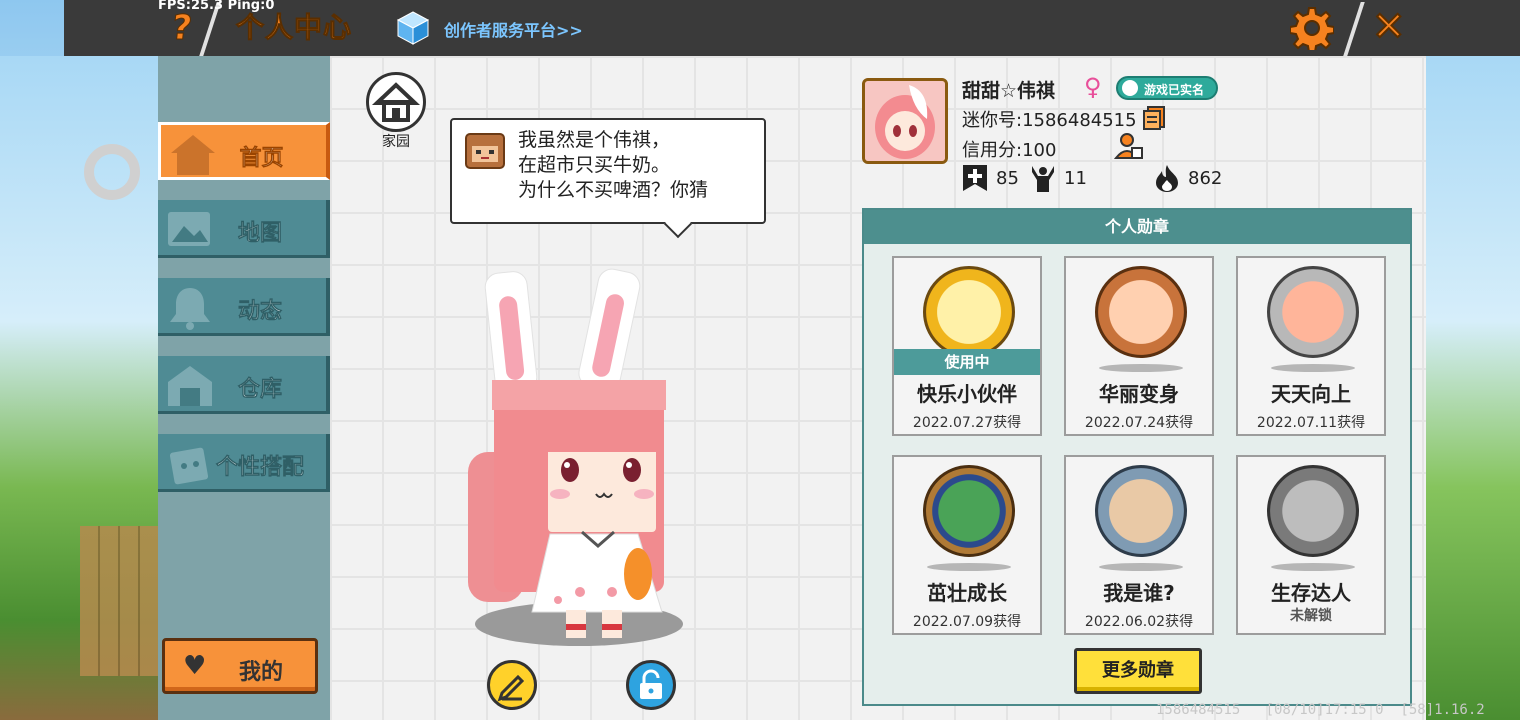  What do you see at coordinates (651, 685) in the screenshot?
I see `unlock-icon` at bounding box center [651, 685].